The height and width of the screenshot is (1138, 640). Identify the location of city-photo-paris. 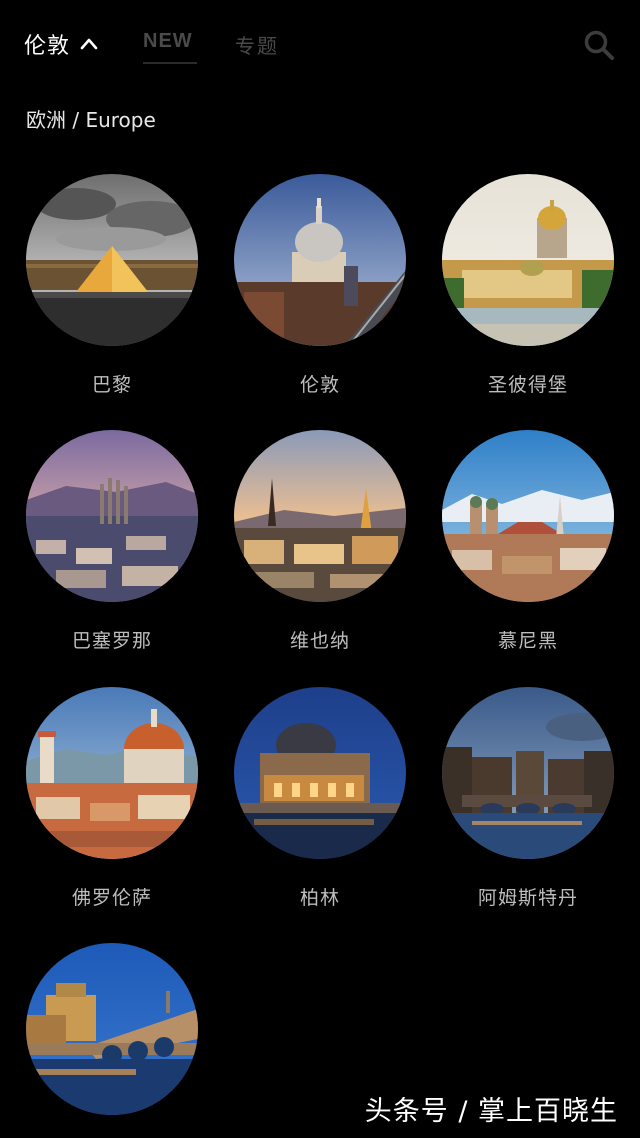
(112, 260).